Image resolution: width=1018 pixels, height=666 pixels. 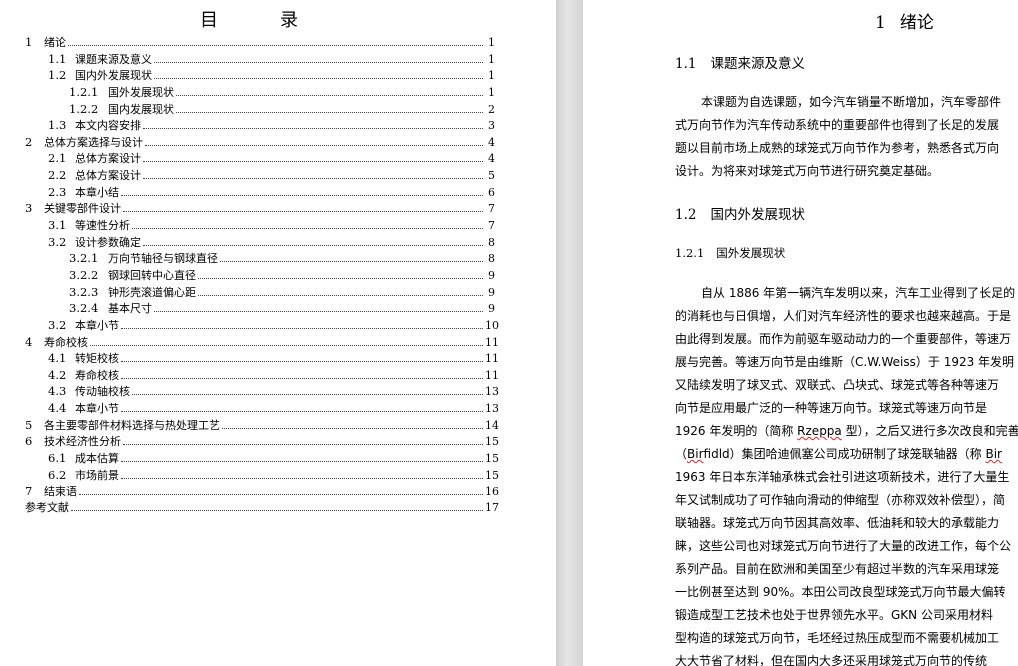 What do you see at coordinates (751, 253) in the screenshot?
I see `subsection-title: 国外发展现状` at bounding box center [751, 253].